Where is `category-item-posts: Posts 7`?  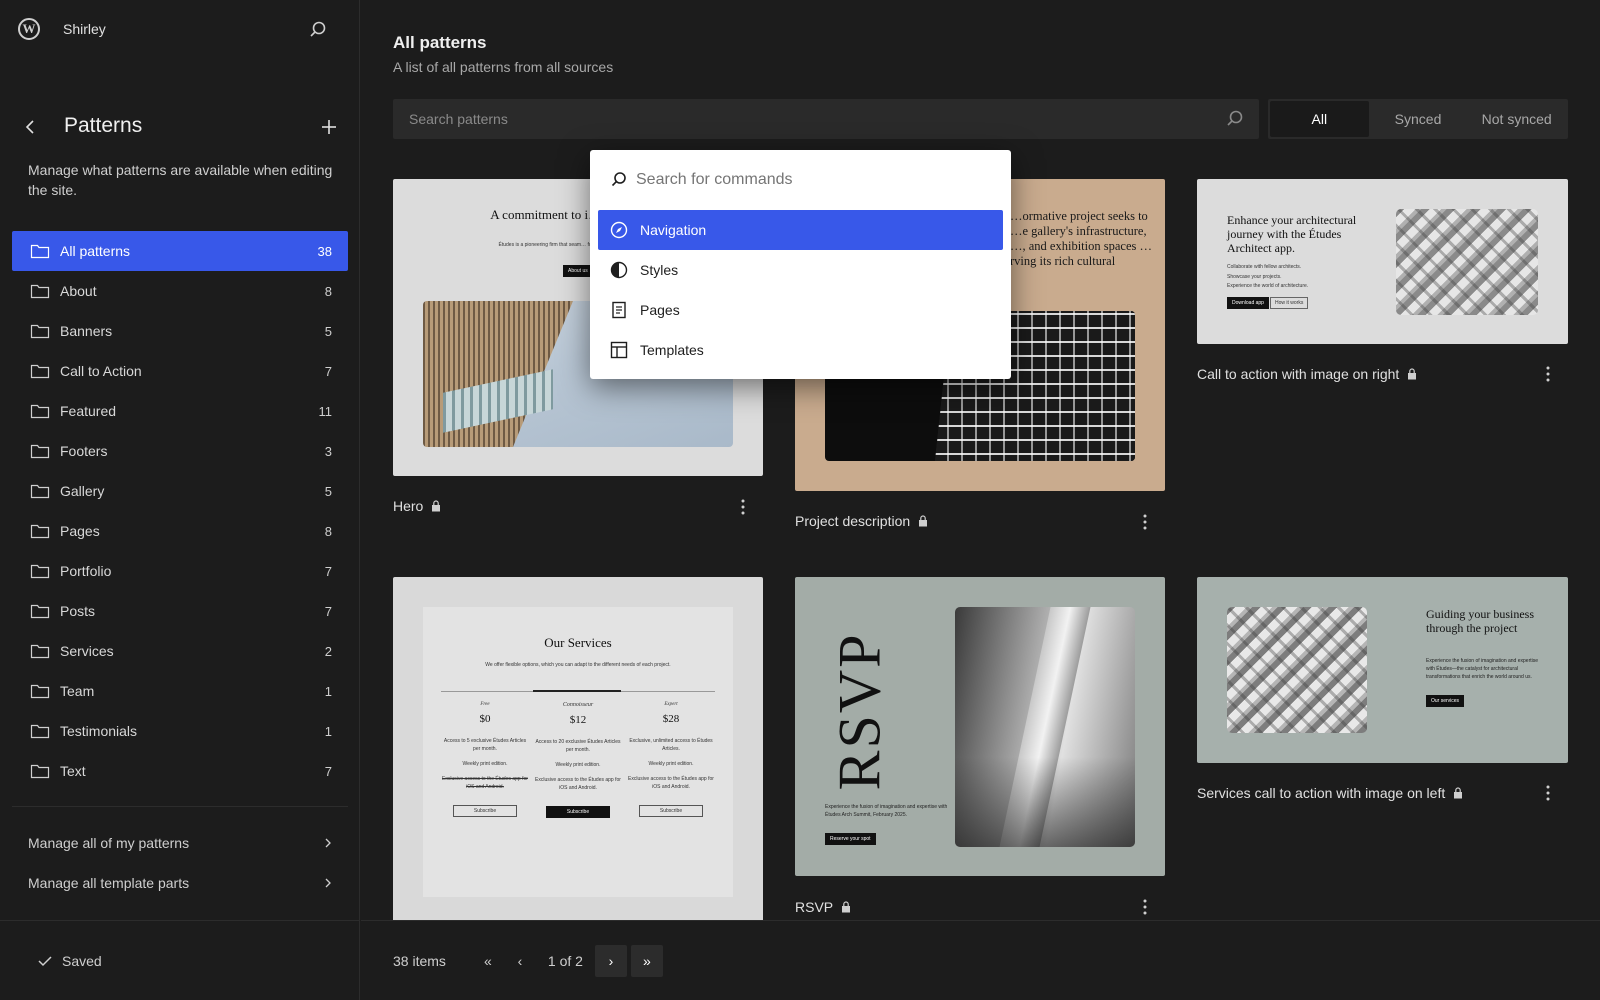
category-item-posts: Posts 7 is located at coordinates (180, 611).